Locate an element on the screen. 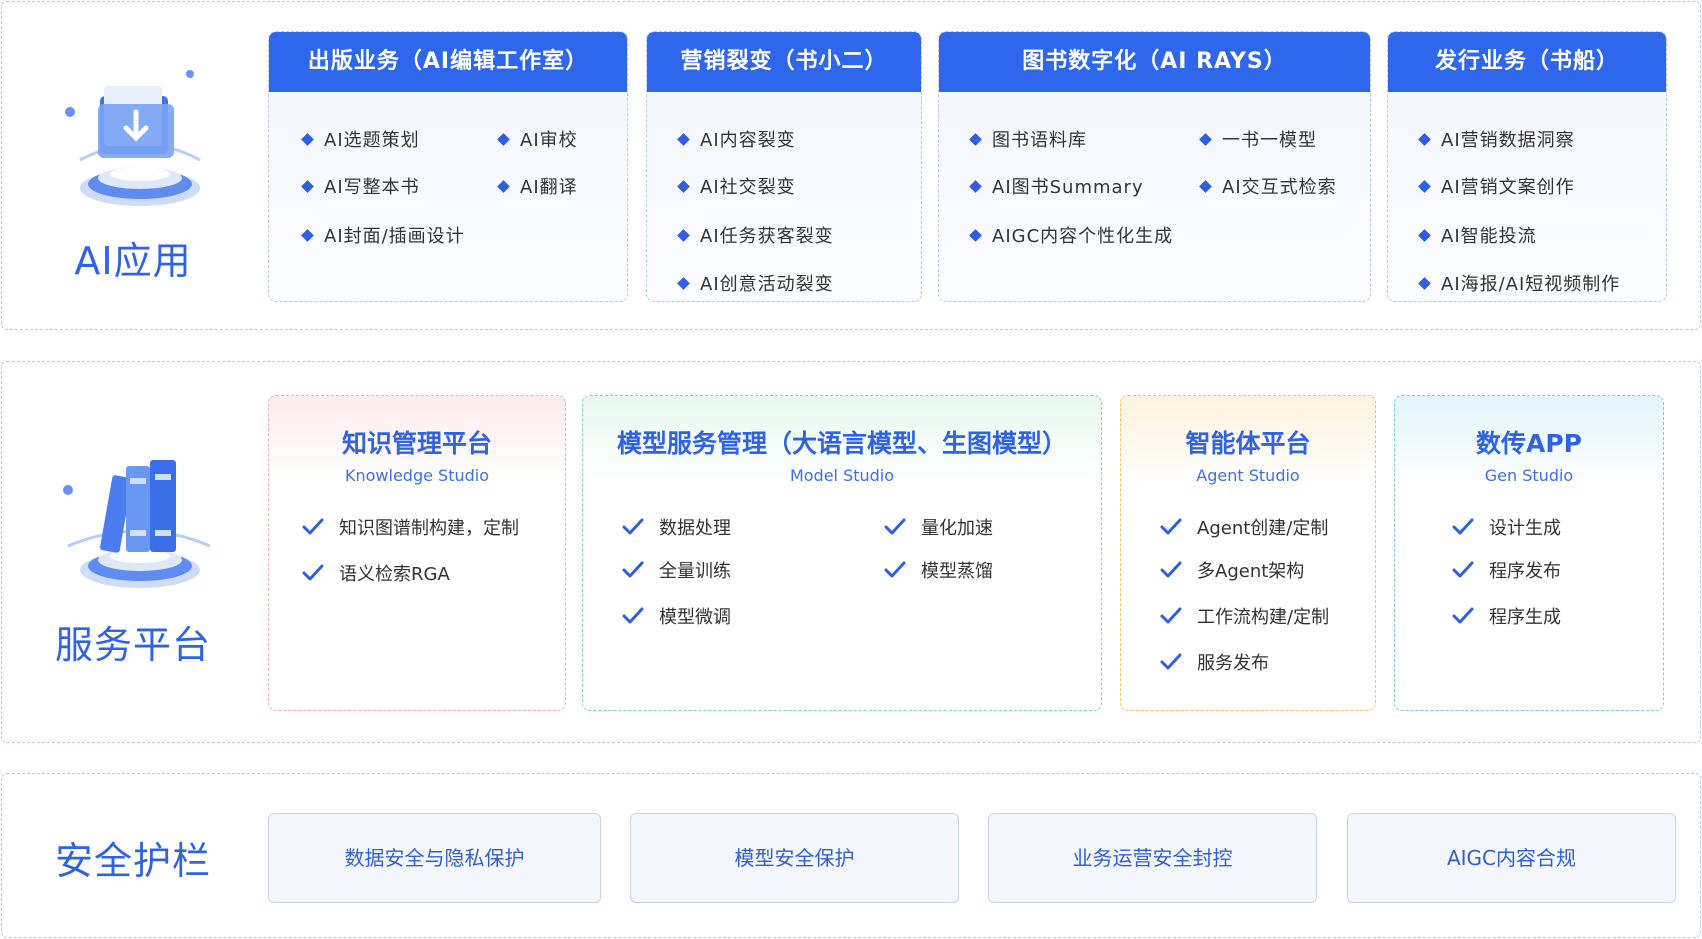 This screenshot has height=939, width=1702. platform-card-subtitle: Agent Studio is located at coordinates (1248, 475).